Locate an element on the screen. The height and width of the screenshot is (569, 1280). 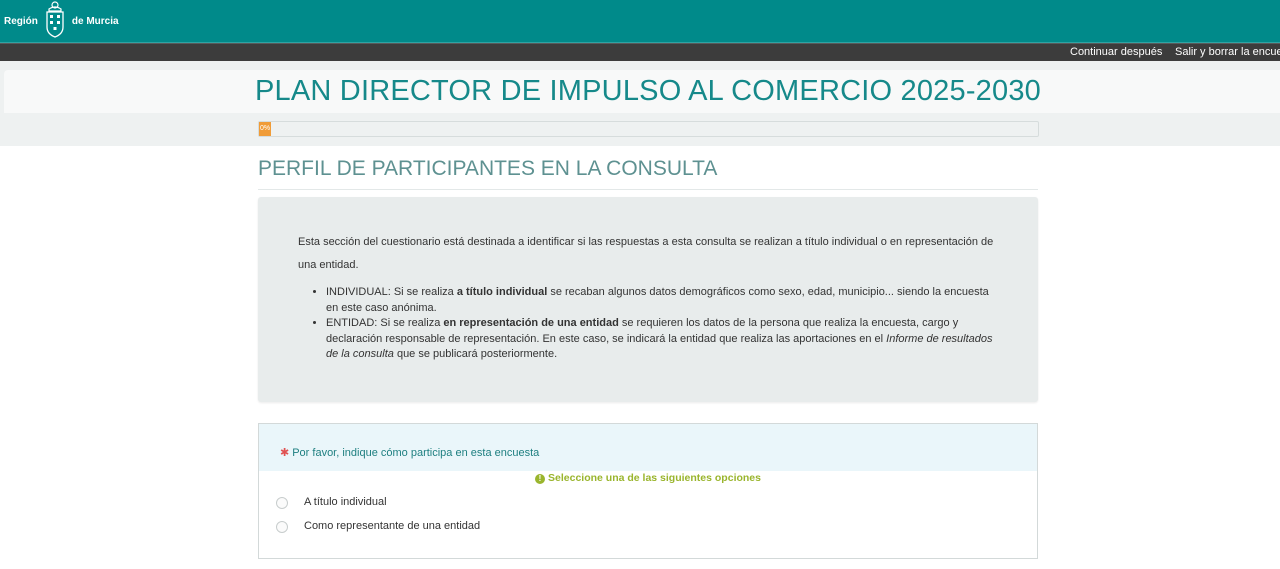
item-text: INDIVIDUAL: Si se realiza is located at coordinates (391, 292).